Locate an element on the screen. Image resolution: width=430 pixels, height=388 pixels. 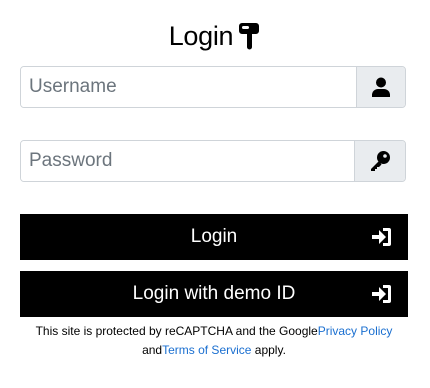
page-title: Login is located at coordinates (201, 35).